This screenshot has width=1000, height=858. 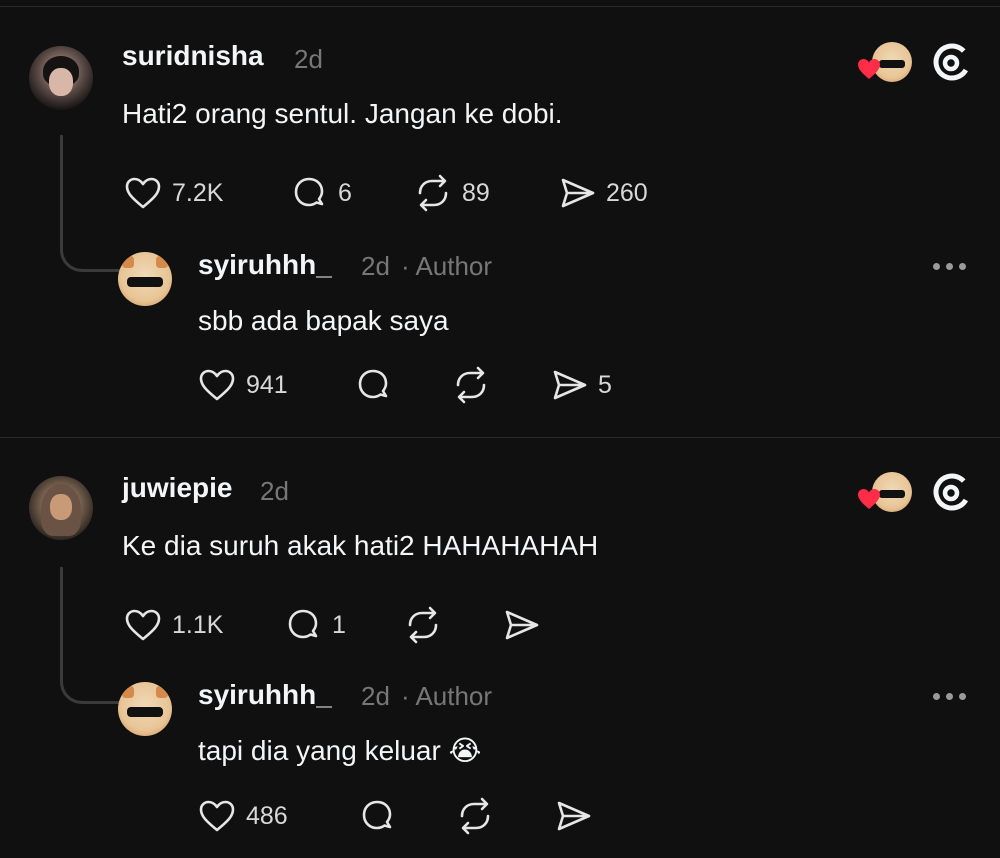 I want to click on comment-button: 6, so click(x=320, y=193).